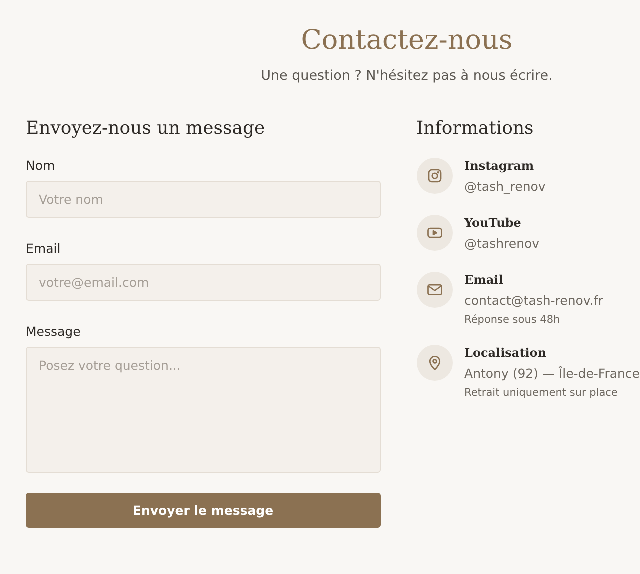 This screenshot has height=574, width=640. I want to click on page-title: Contactez-nous, so click(407, 41).